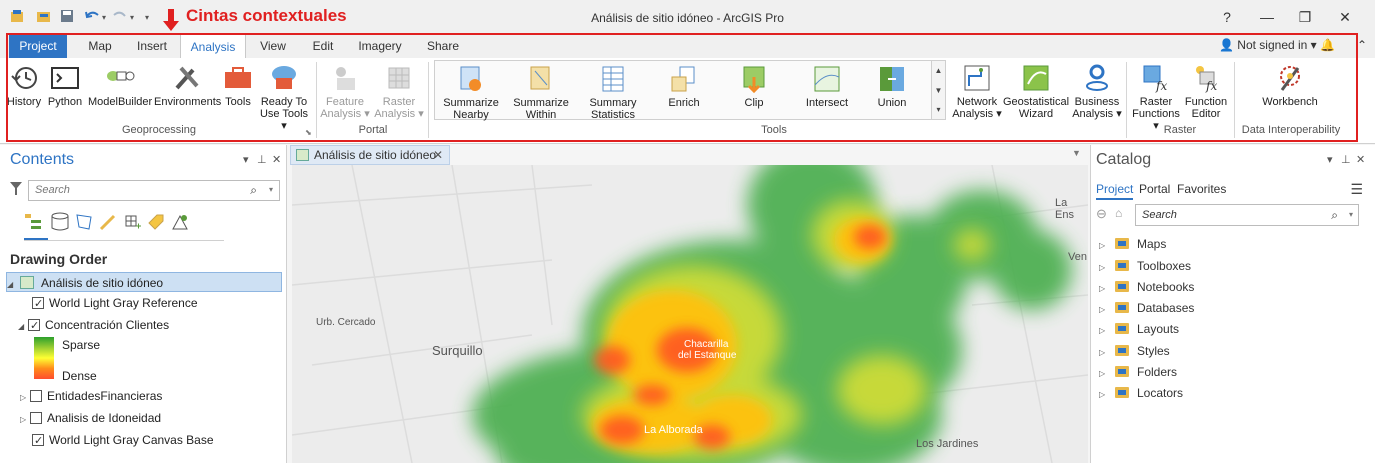  What do you see at coordinates (1118, 213) in the screenshot?
I see `home-icon: ⌂` at bounding box center [1118, 213].